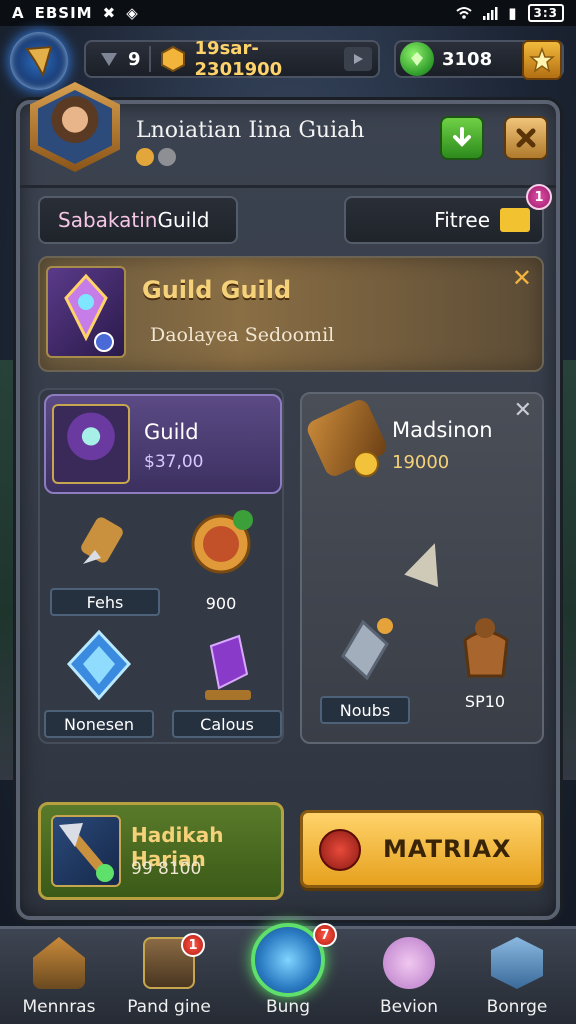  What do you see at coordinates (99, 666) in the screenshot?
I see `blue-crystal-icon` at bounding box center [99, 666].